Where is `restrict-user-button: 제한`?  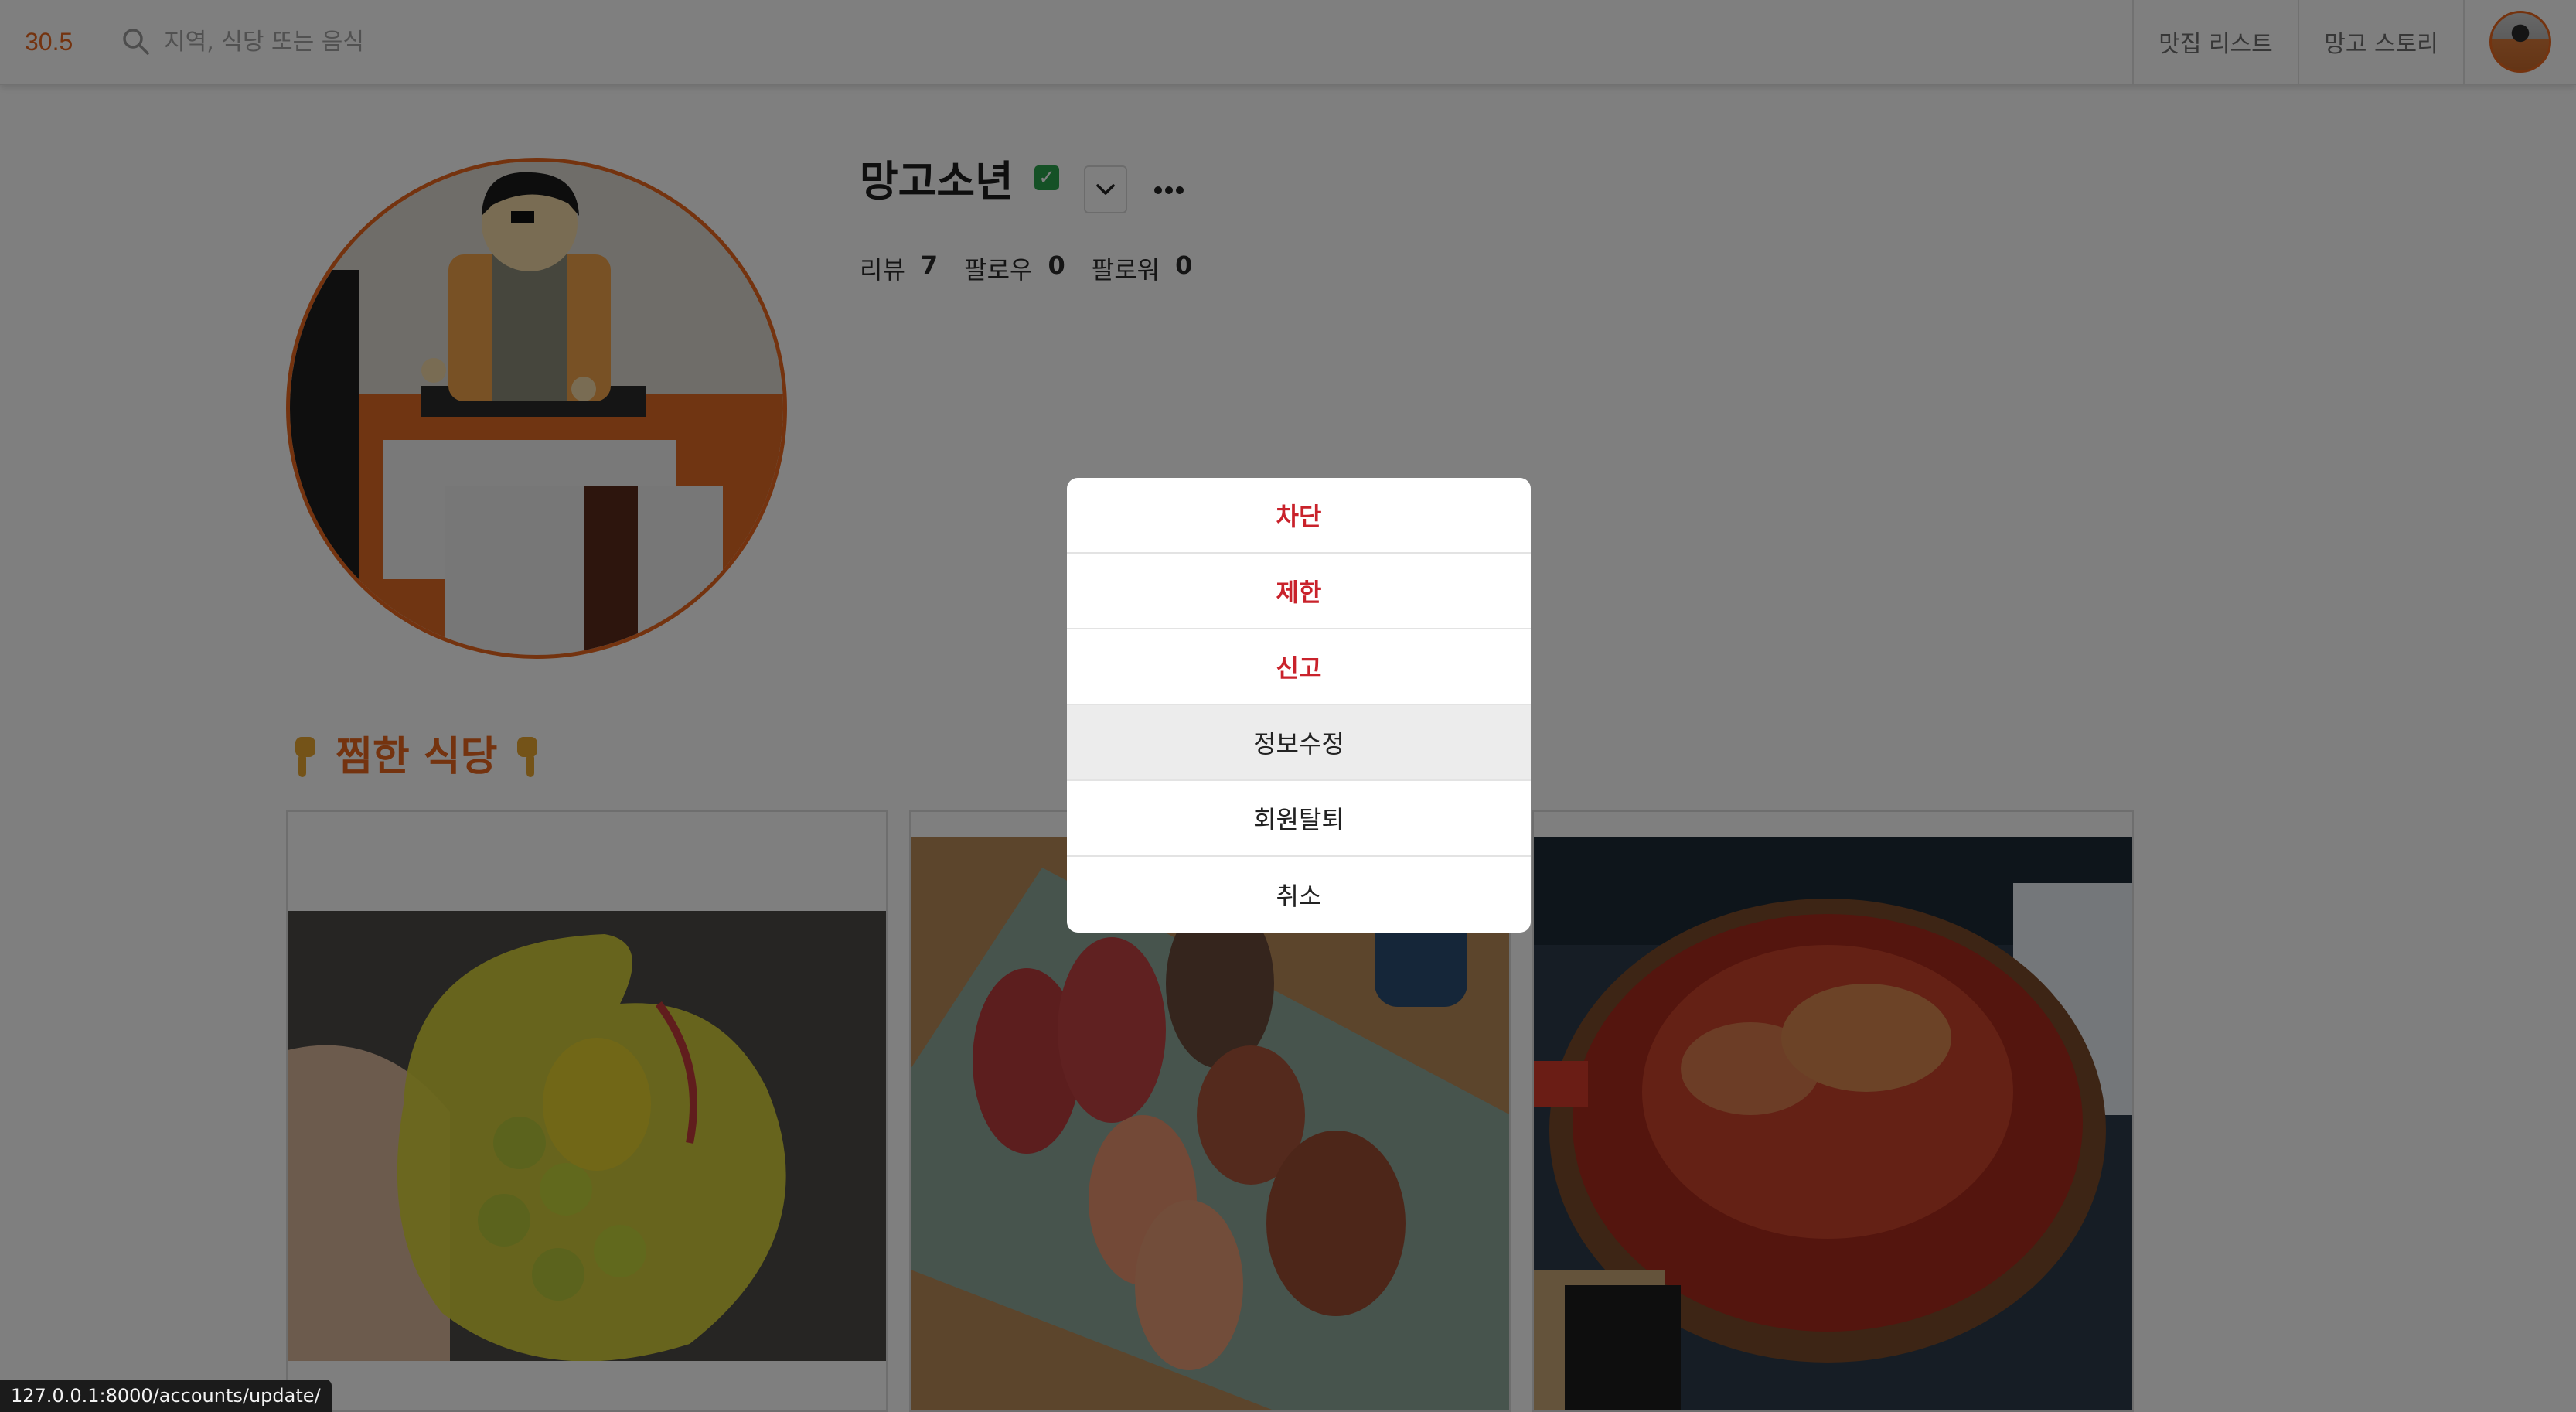 restrict-user-button: 제한 is located at coordinates (1299, 591).